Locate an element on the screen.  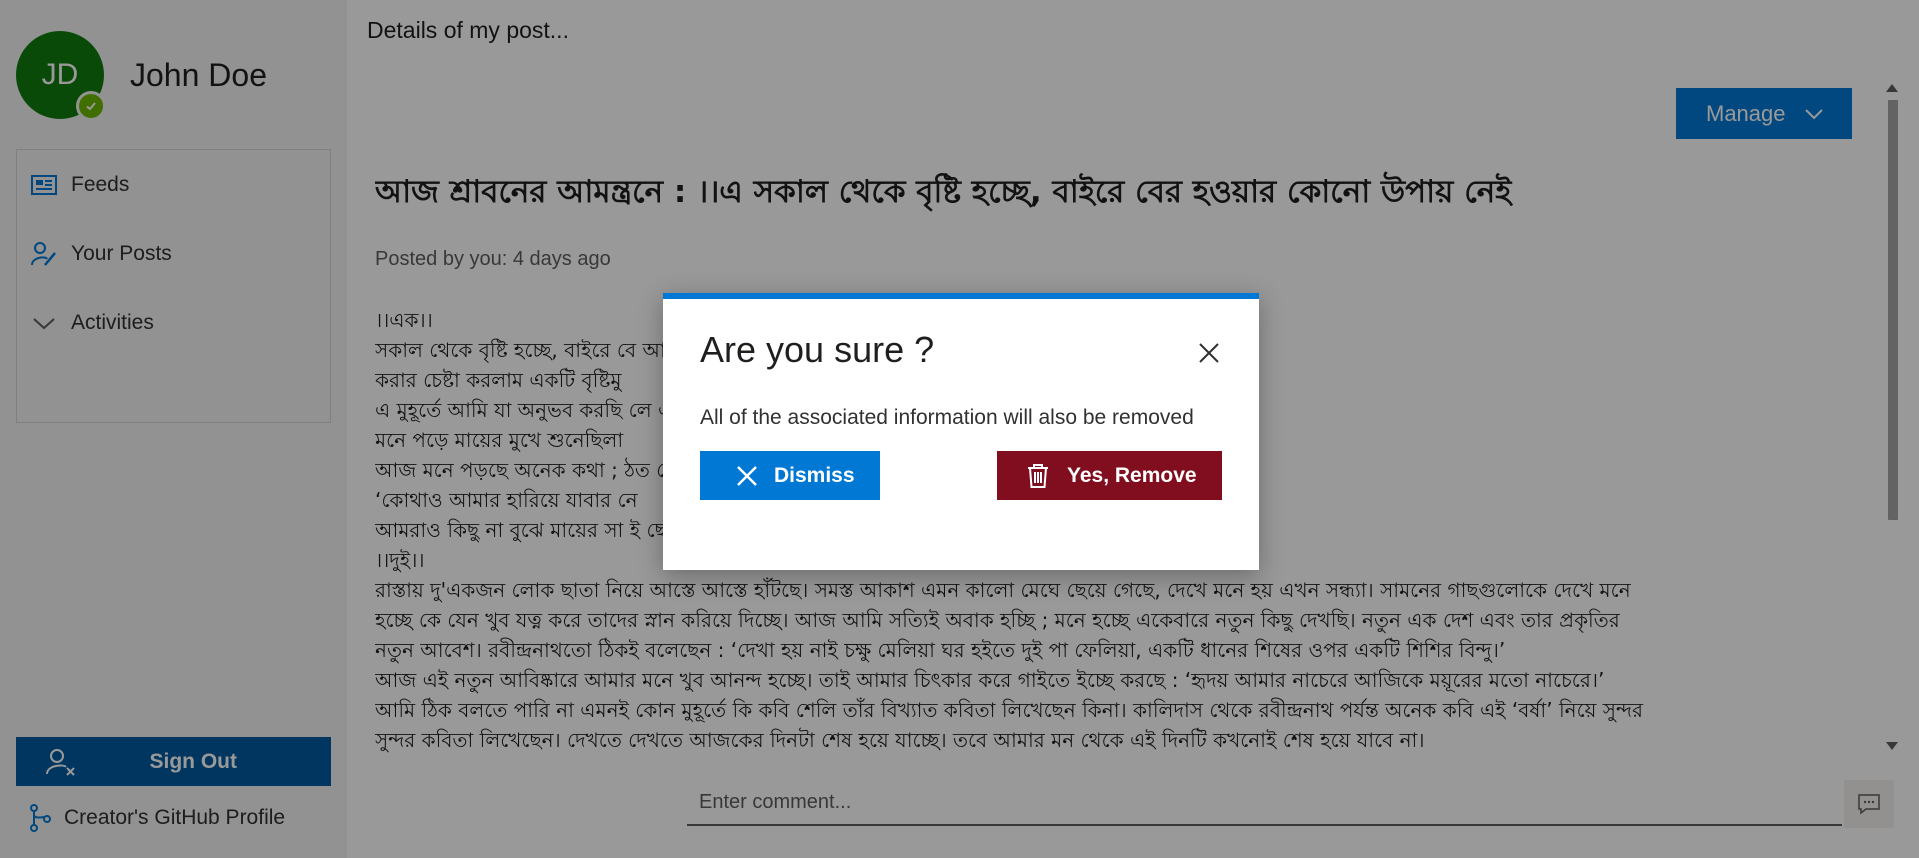
dismiss-button: Dismiss is located at coordinates (790, 475).